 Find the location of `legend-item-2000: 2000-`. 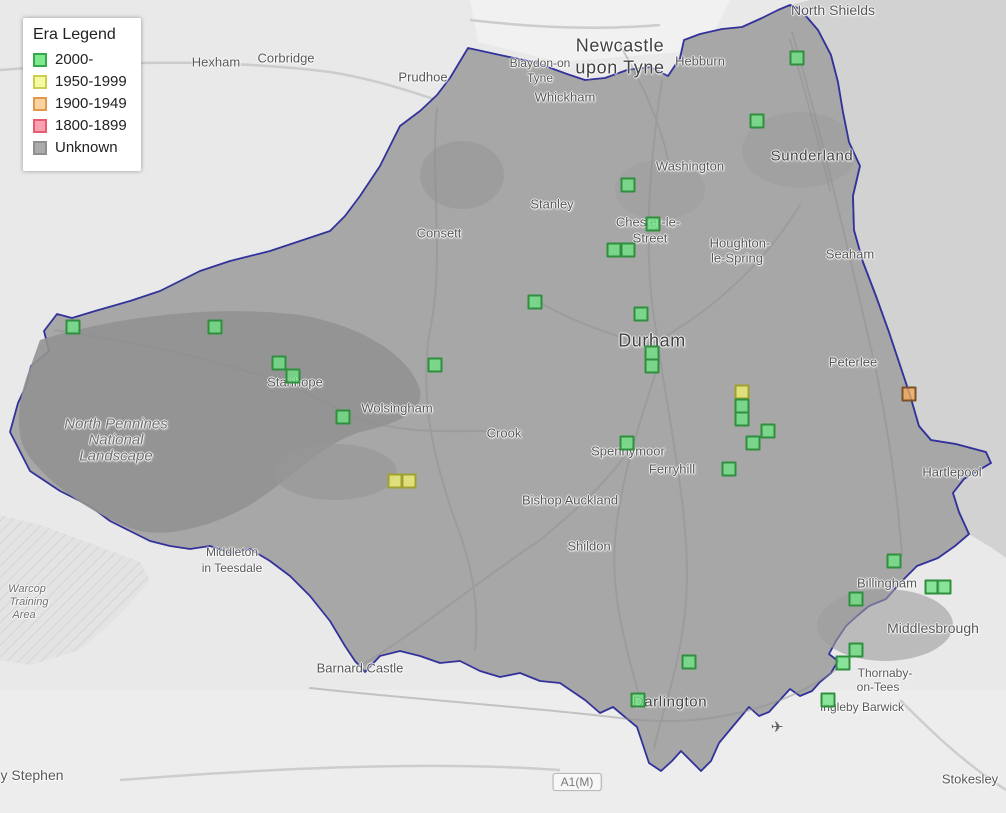

legend-item-2000: 2000- is located at coordinates (80, 59).